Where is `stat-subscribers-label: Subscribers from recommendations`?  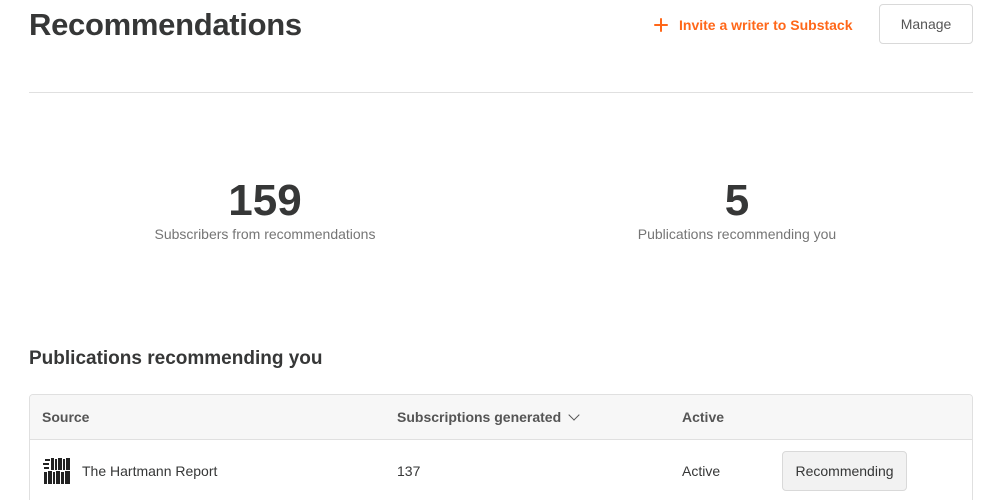 stat-subscribers-label: Subscribers from recommendations is located at coordinates (265, 234).